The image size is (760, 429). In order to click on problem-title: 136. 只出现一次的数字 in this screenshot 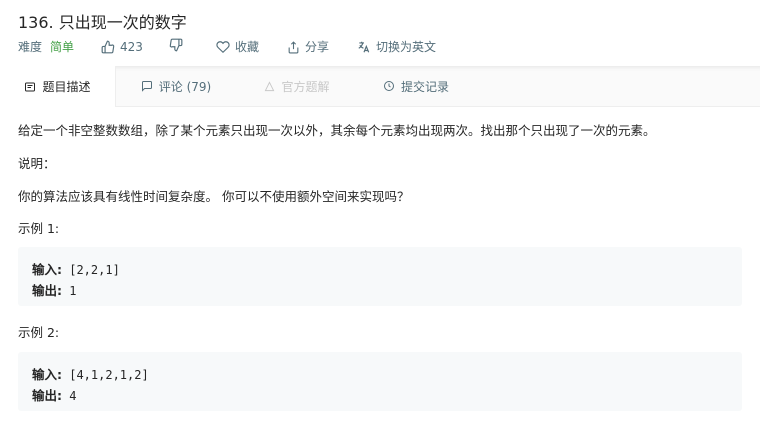, I will do `click(102, 22)`.